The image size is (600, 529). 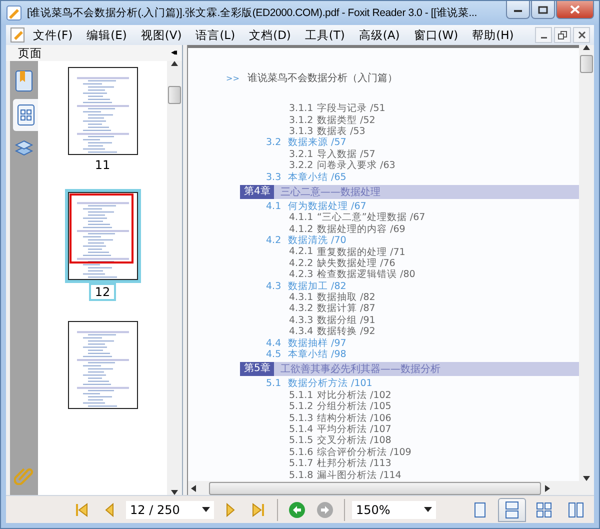 I want to click on pages-icon, so click(x=26, y=115).